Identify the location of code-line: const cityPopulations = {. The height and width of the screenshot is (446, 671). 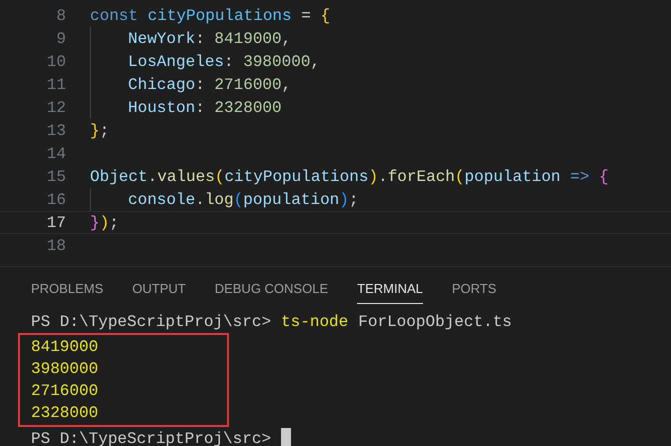
(210, 16).